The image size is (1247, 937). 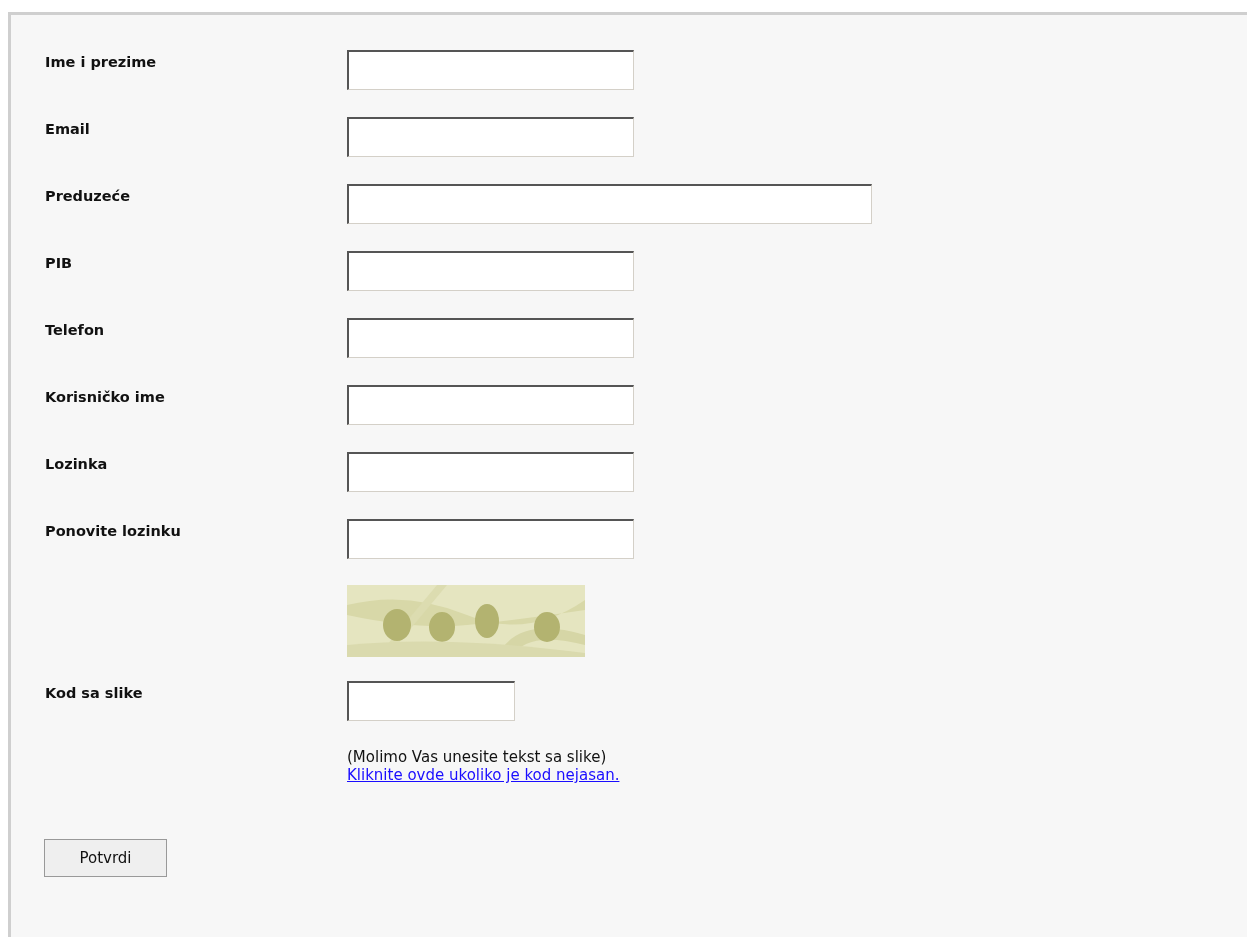 I want to click on field-label: Telefon, so click(x=75, y=329).